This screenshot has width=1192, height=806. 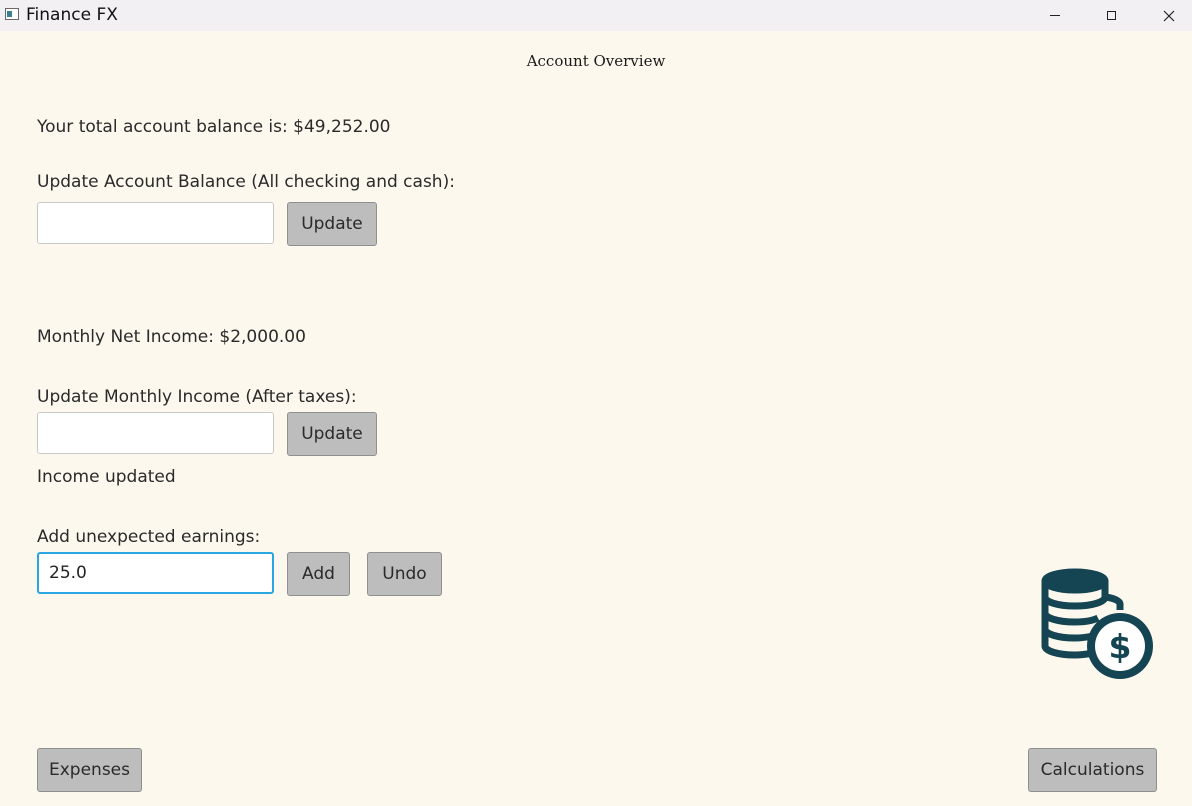 What do you see at coordinates (12, 14) in the screenshot?
I see `app-icon` at bounding box center [12, 14].